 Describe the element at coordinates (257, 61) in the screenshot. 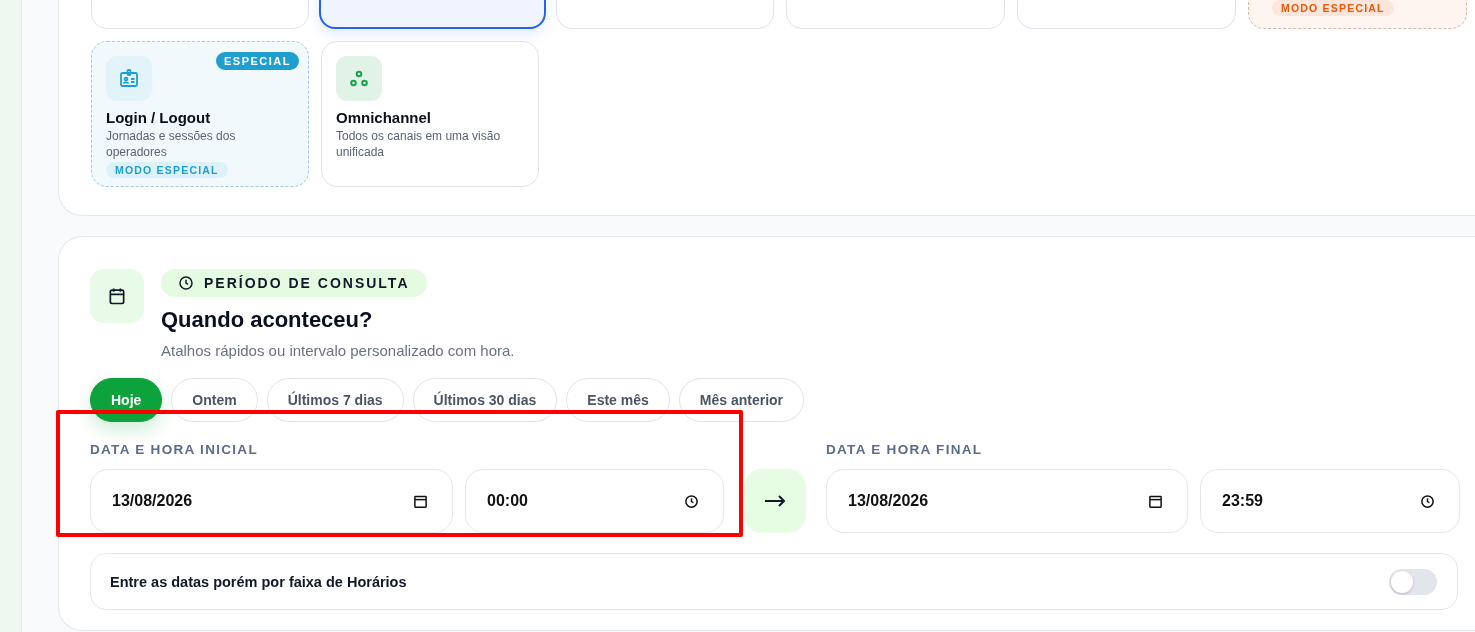

I see `special-badge: ESPECIAL` at that location.